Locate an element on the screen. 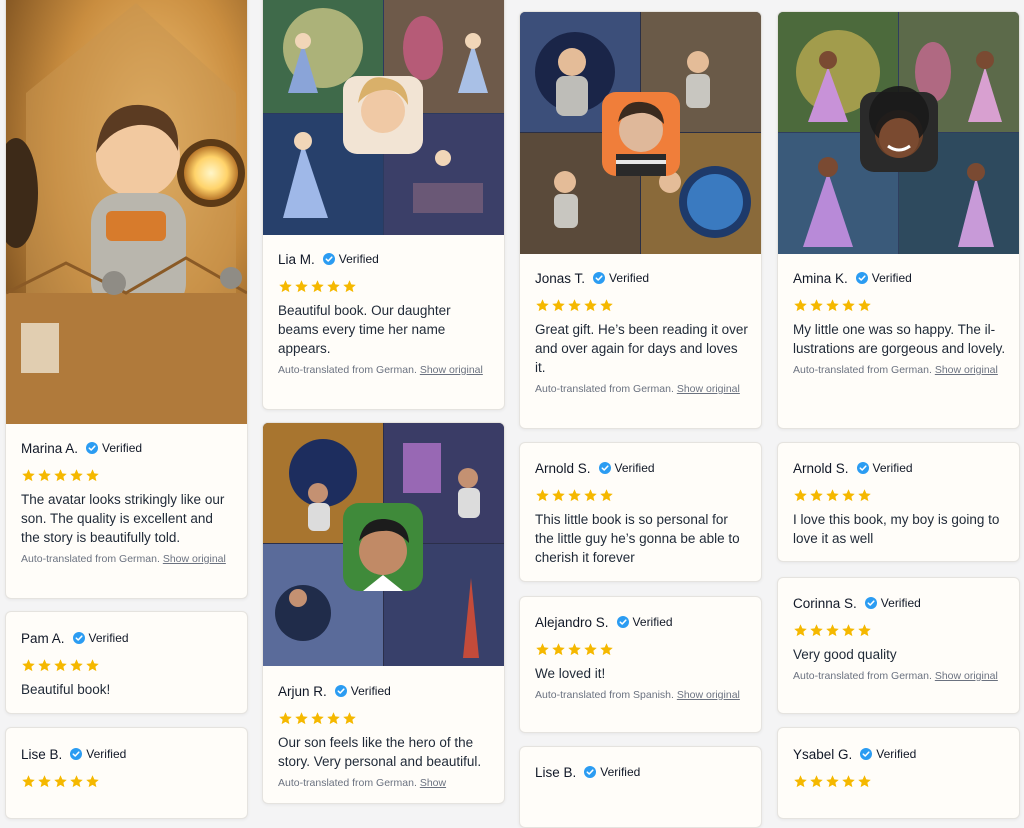 The height and width of the screenshot is (828, 1024). review-card-pam: Pam A. Verified Beautiful book! is located at coordinates (126, 662).